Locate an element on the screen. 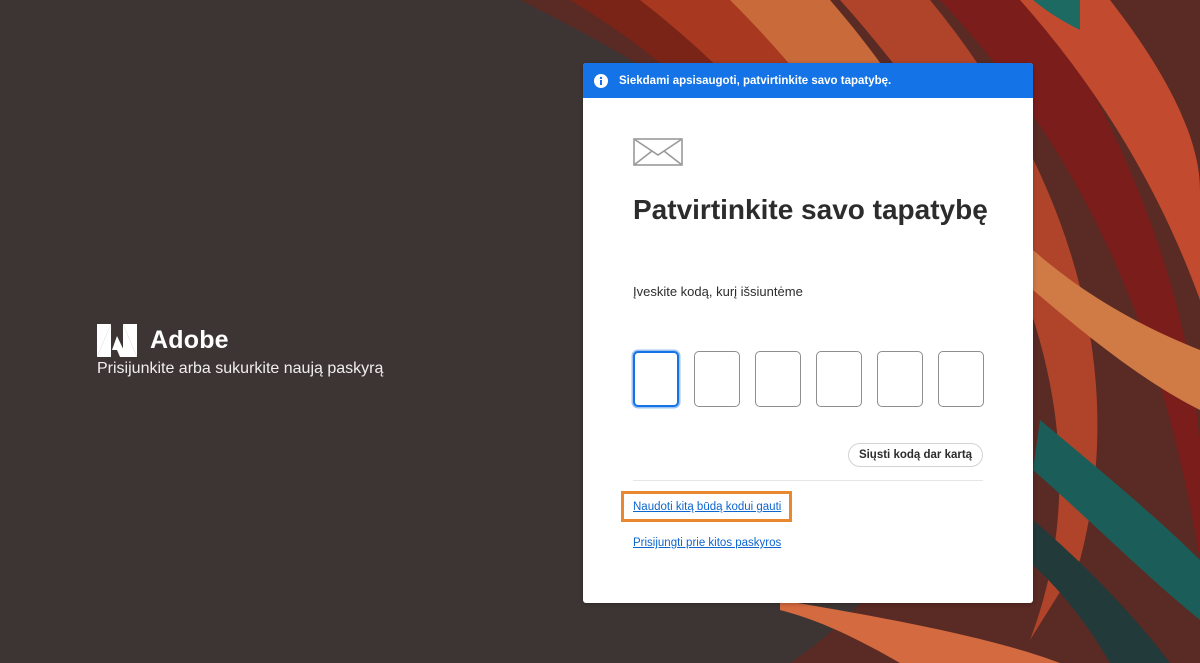 The height and width of the screenshot is (663, 1200). info-icon is located at coordinates (601, 80).